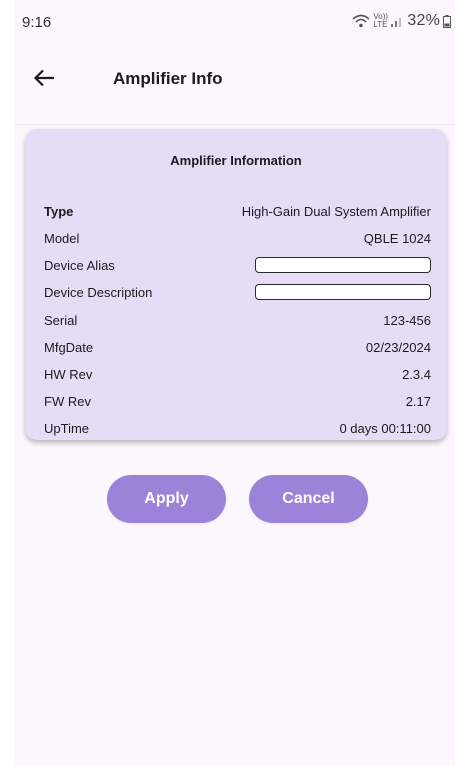  What do you see at coordinates (68, 374) in the screenshot?
I see `row-label: HW Rev` at bounding box center [68, 374].